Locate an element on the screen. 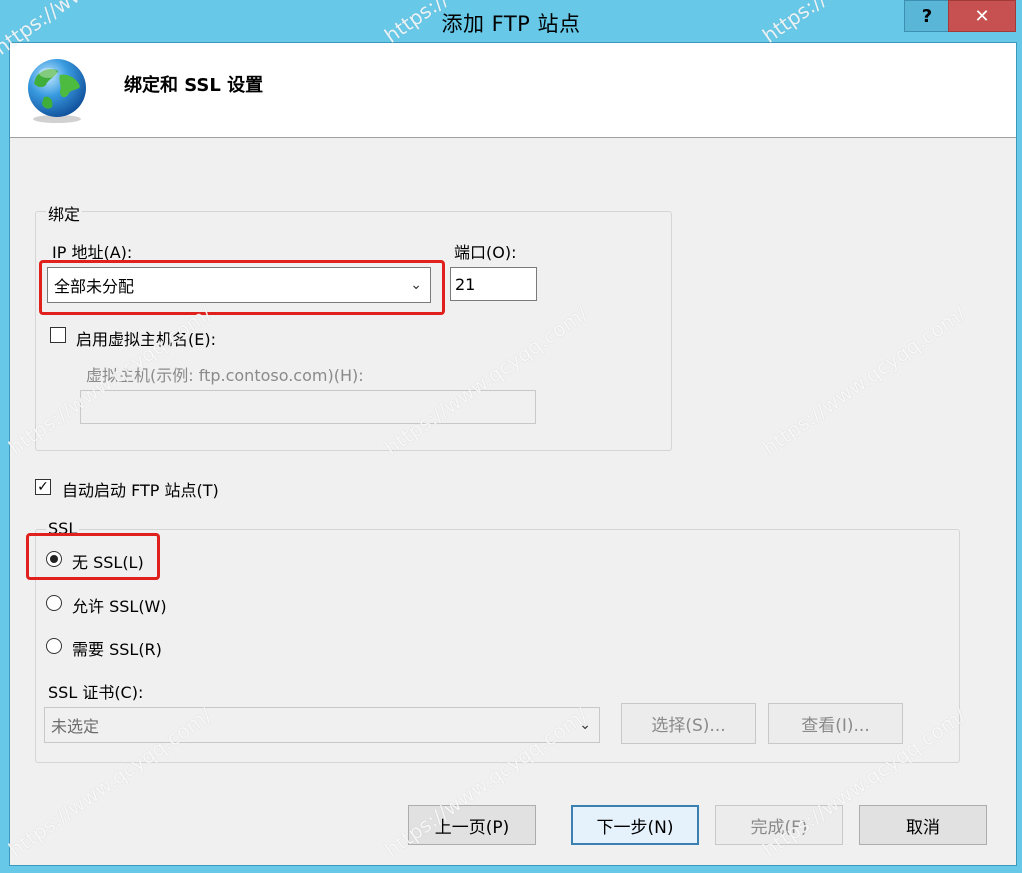 Image resolution: width=1022 pixels, height=873 pixels. enable-vhost-checkbox is located at coordinates (58, 335).